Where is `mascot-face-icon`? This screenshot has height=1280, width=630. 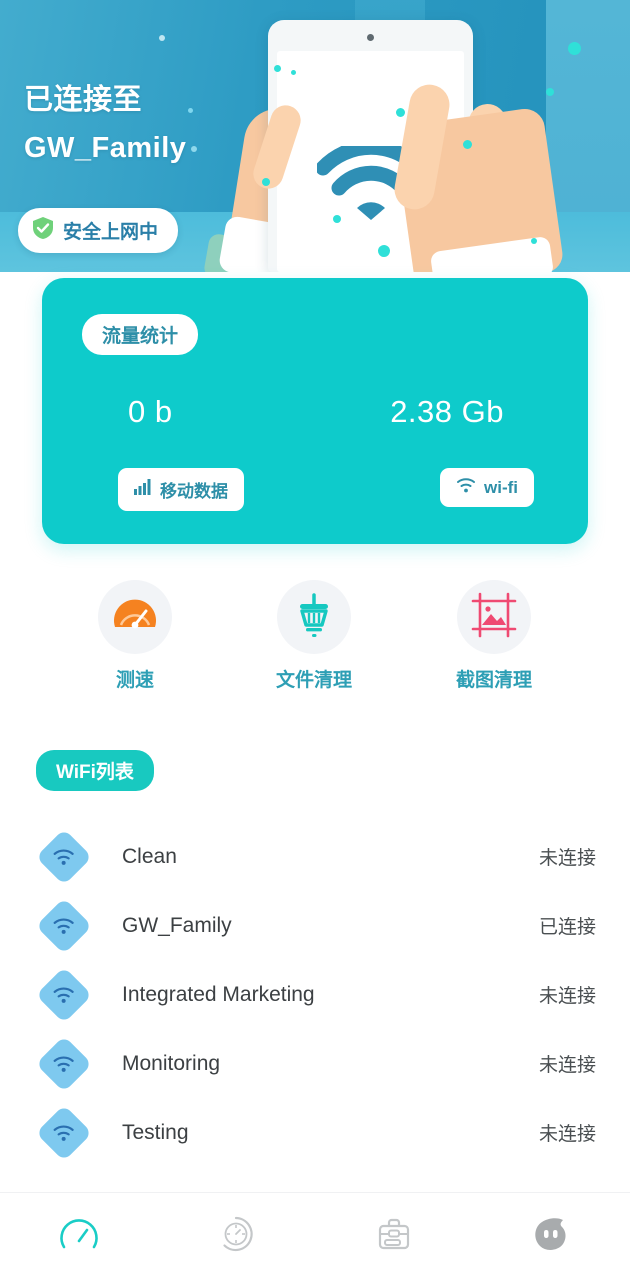 mascot-face-icon is located at coordinates (551, 1236).